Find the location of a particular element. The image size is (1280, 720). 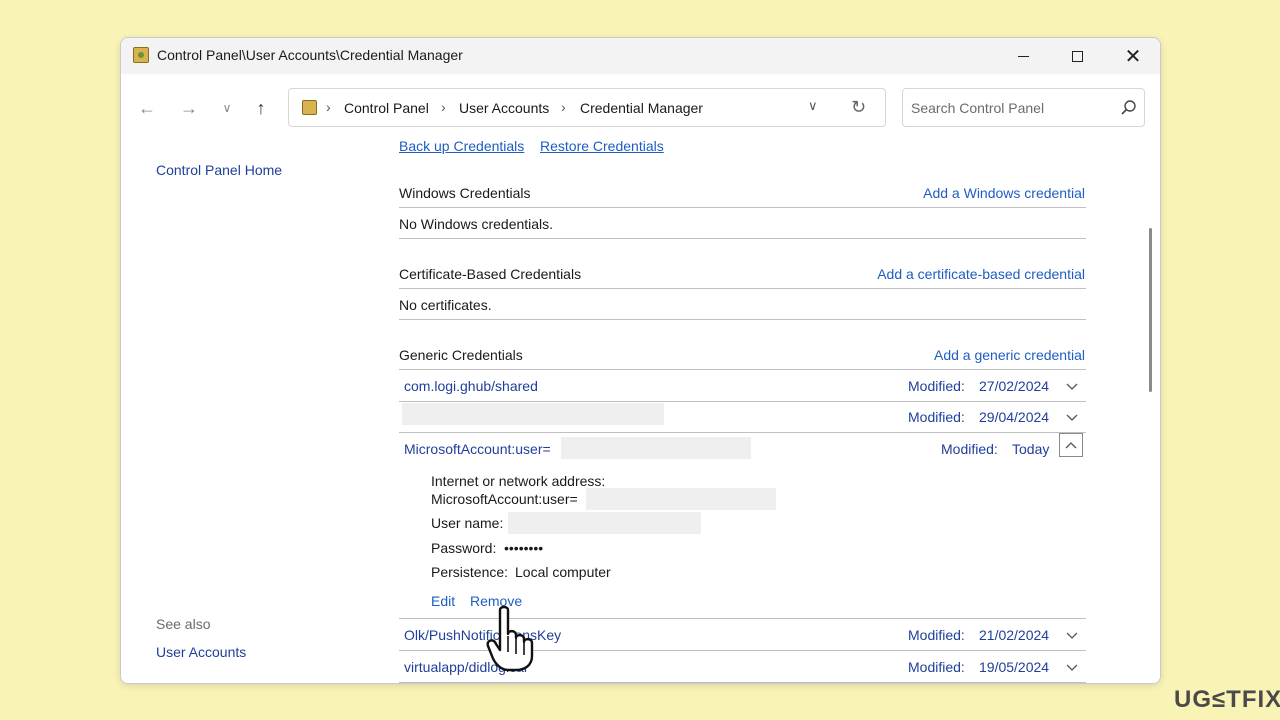

scrollbar-track is located at coordinates (1151, 411).